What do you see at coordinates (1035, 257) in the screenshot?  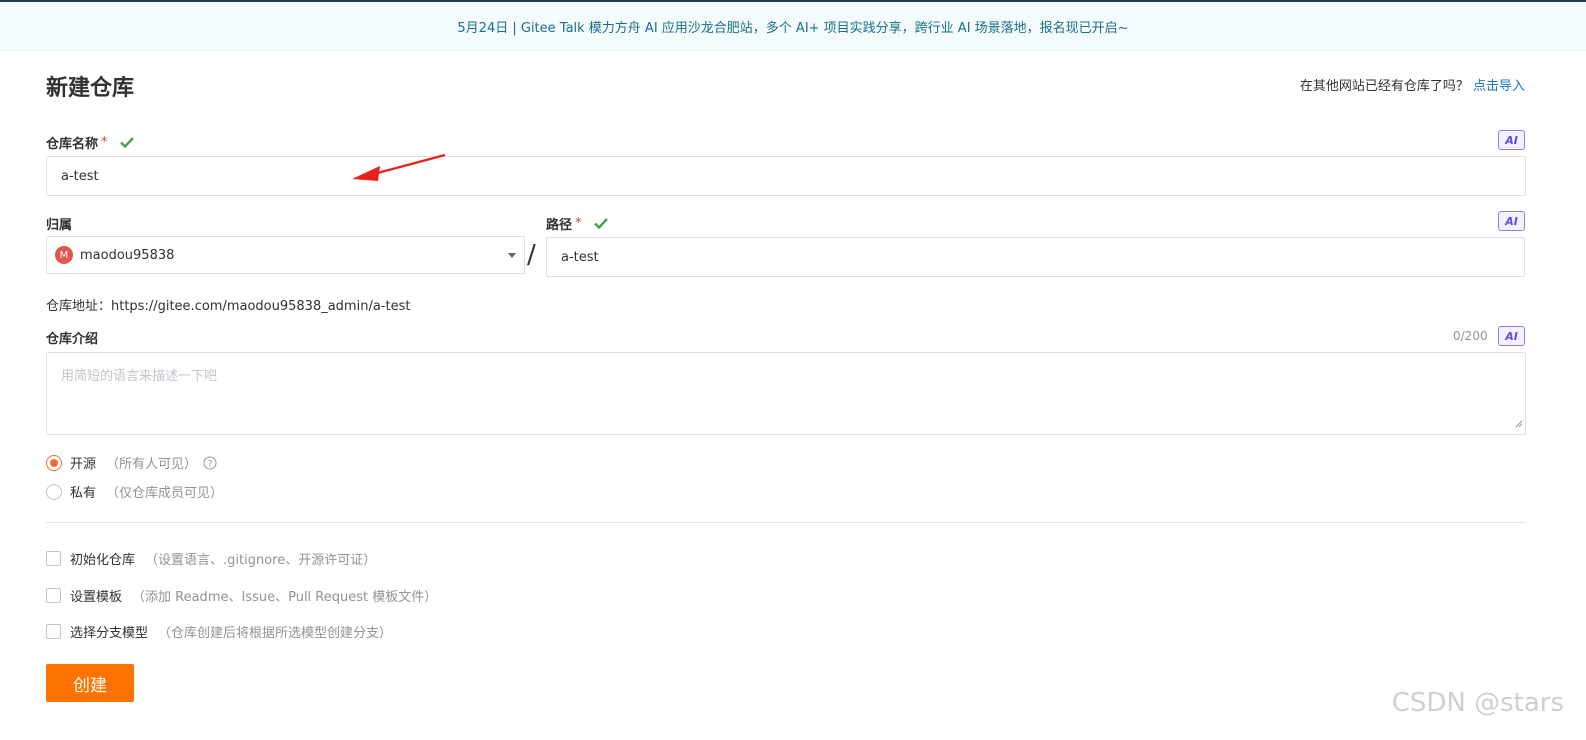 I see `path-input: a-test` at bounding box center [1035, 257].